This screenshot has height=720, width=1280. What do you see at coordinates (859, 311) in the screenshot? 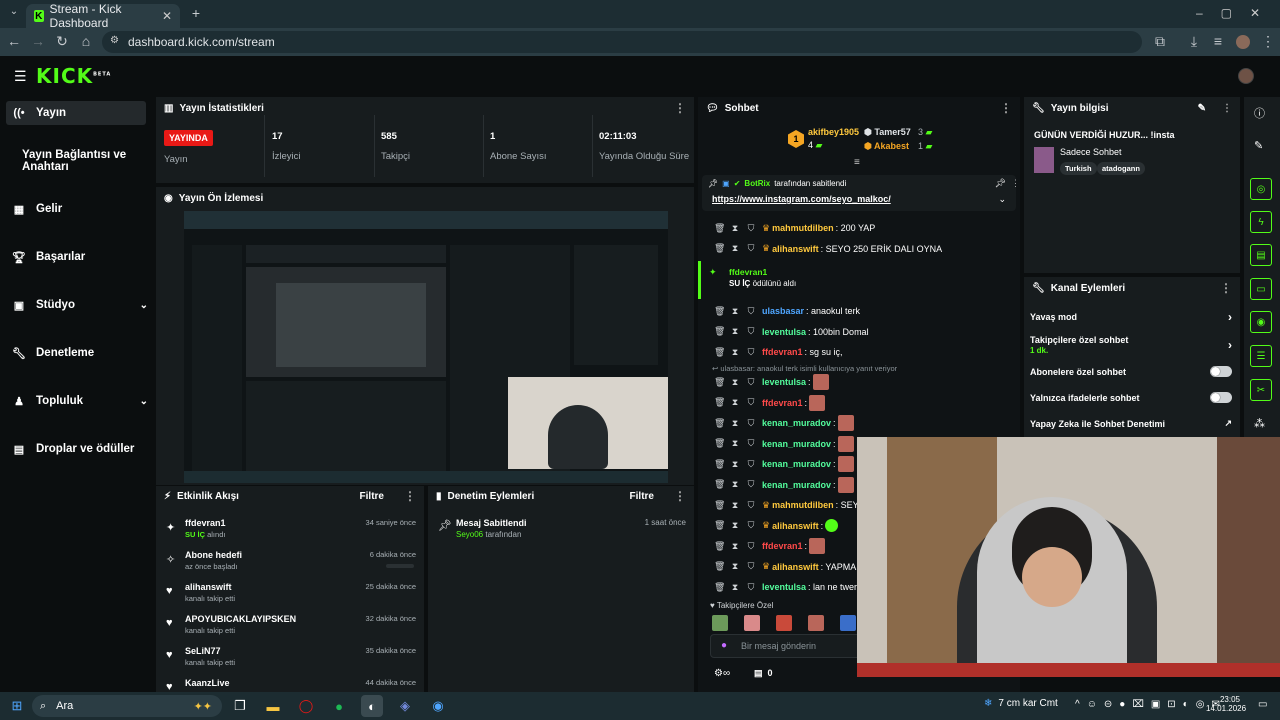
I see `chat-message: 🗑︎ ⧗ ⛉ ulasbasar: anaokul terk` at bounding box center [859, 311].